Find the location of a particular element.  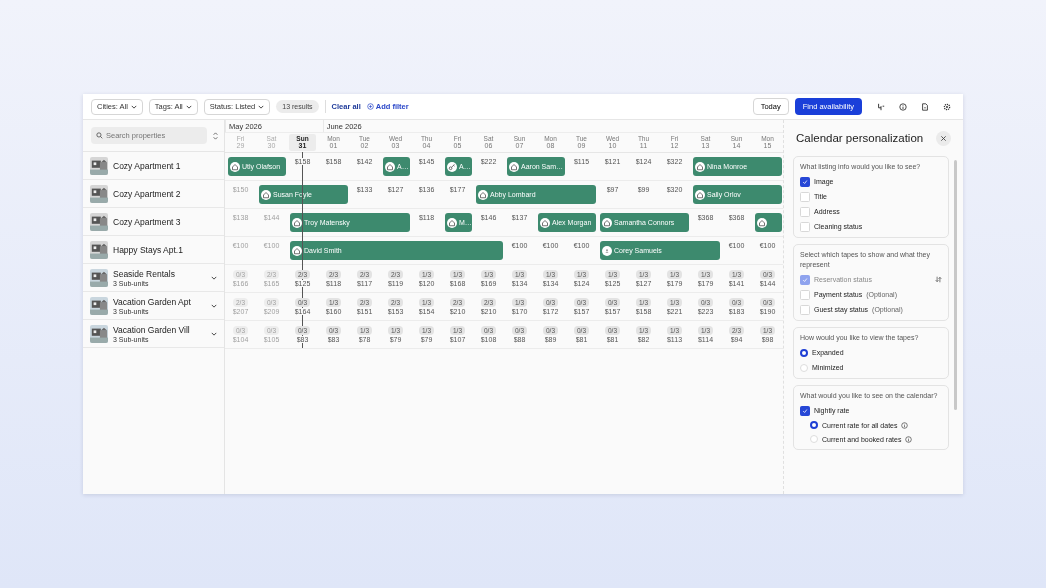

close-button is located at coordinates (943, 138).